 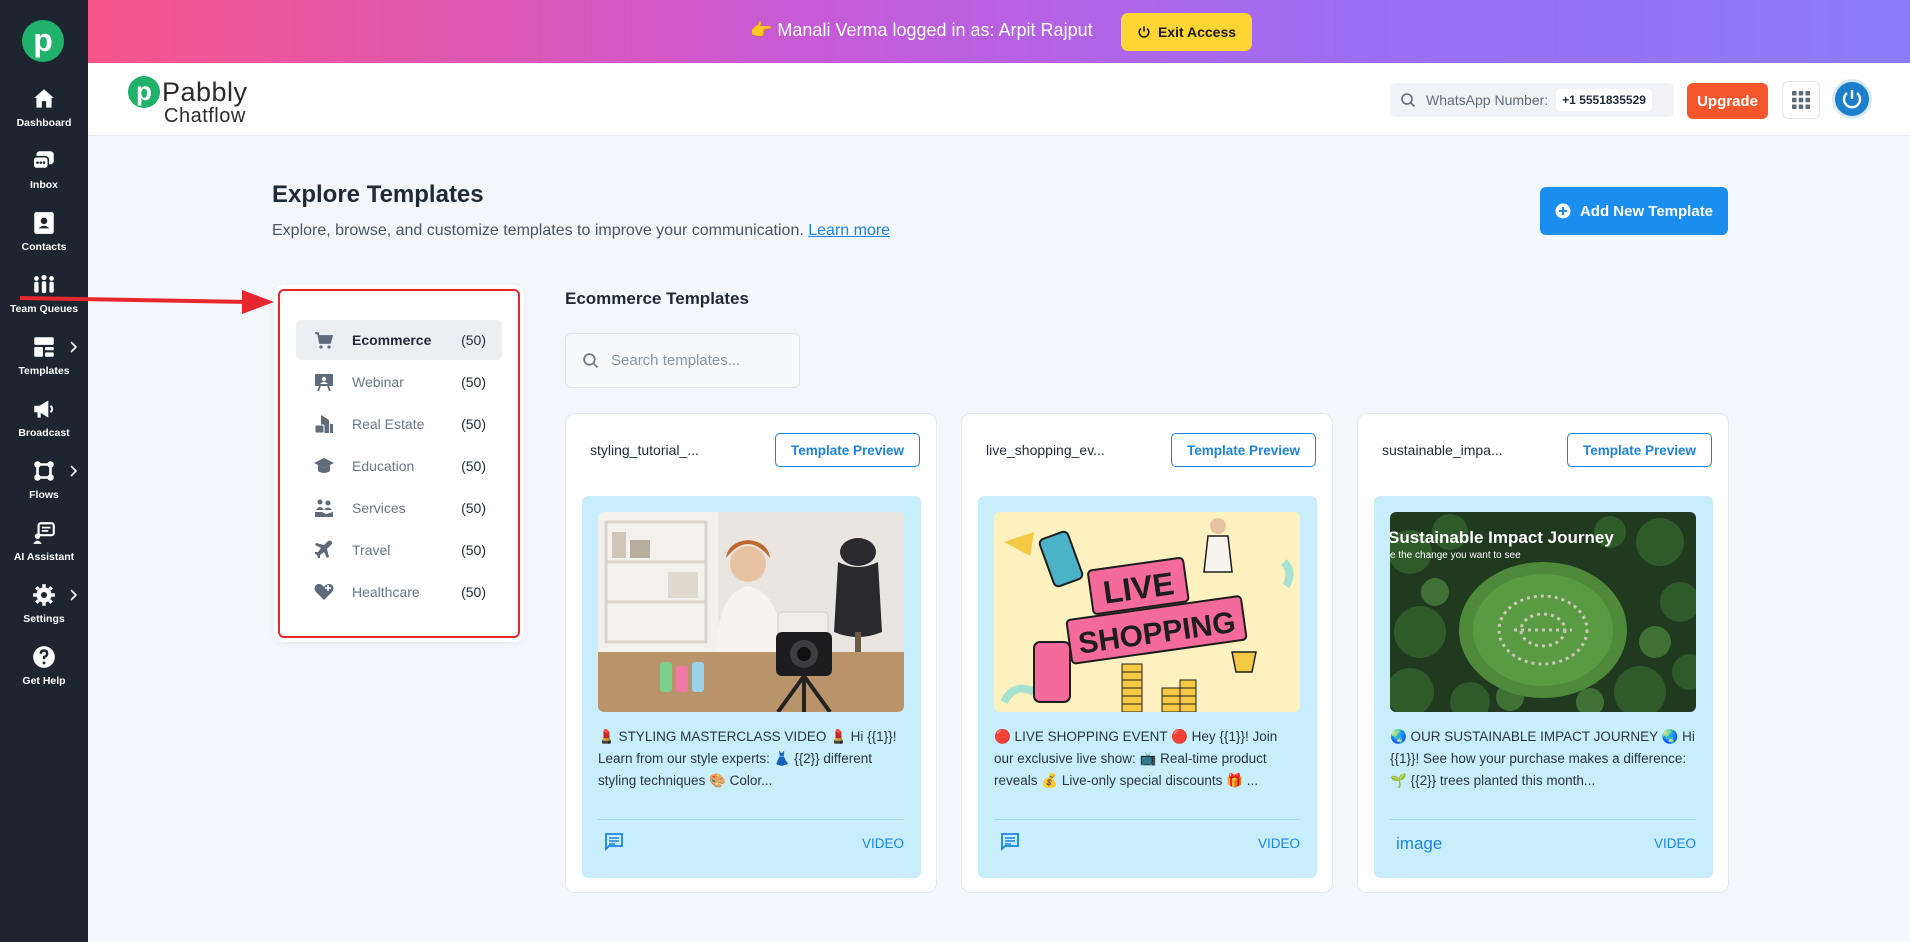 I want to click on sidebar-item-contacts: Contacts, so click(x=44, y=238).